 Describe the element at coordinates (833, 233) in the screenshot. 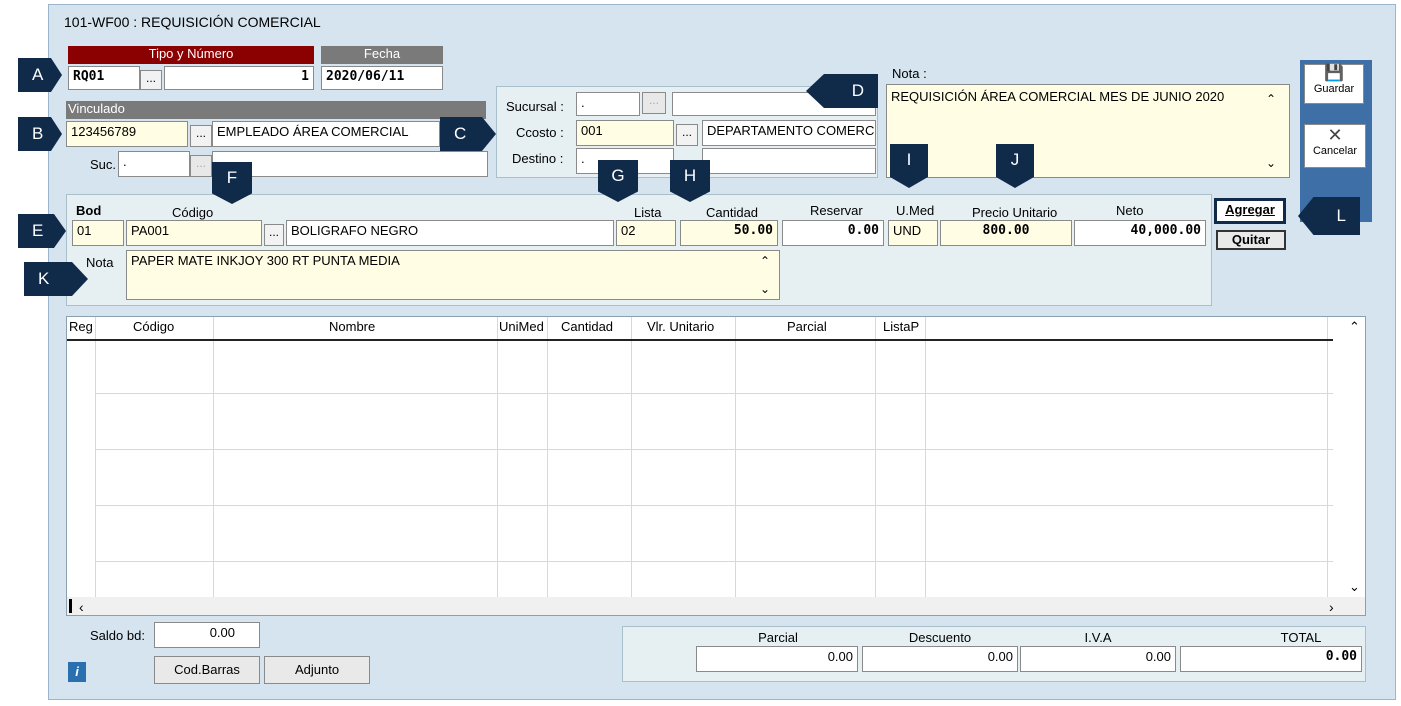

I see `reservar-field: 0.00` at that location.